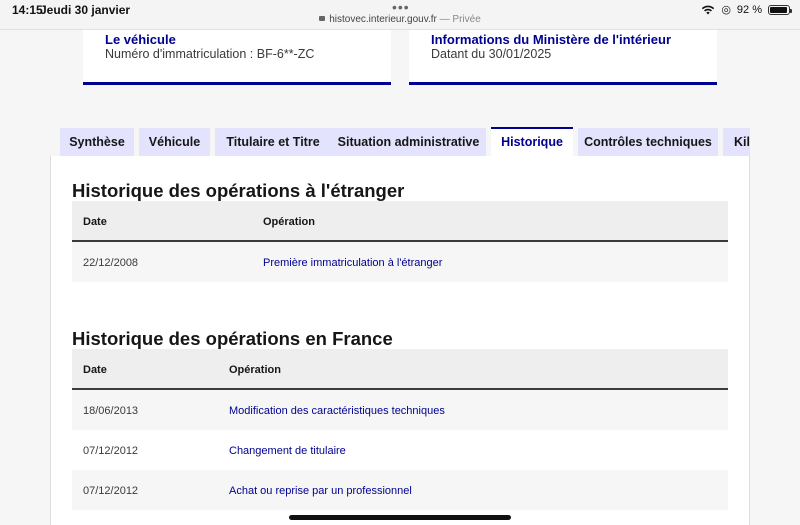 The width and height of the screenshot is (800, 525). Describe the element at coordinates (736, 142) in the screenshot. I see `tab-kilometrage: Kilo` at that location.